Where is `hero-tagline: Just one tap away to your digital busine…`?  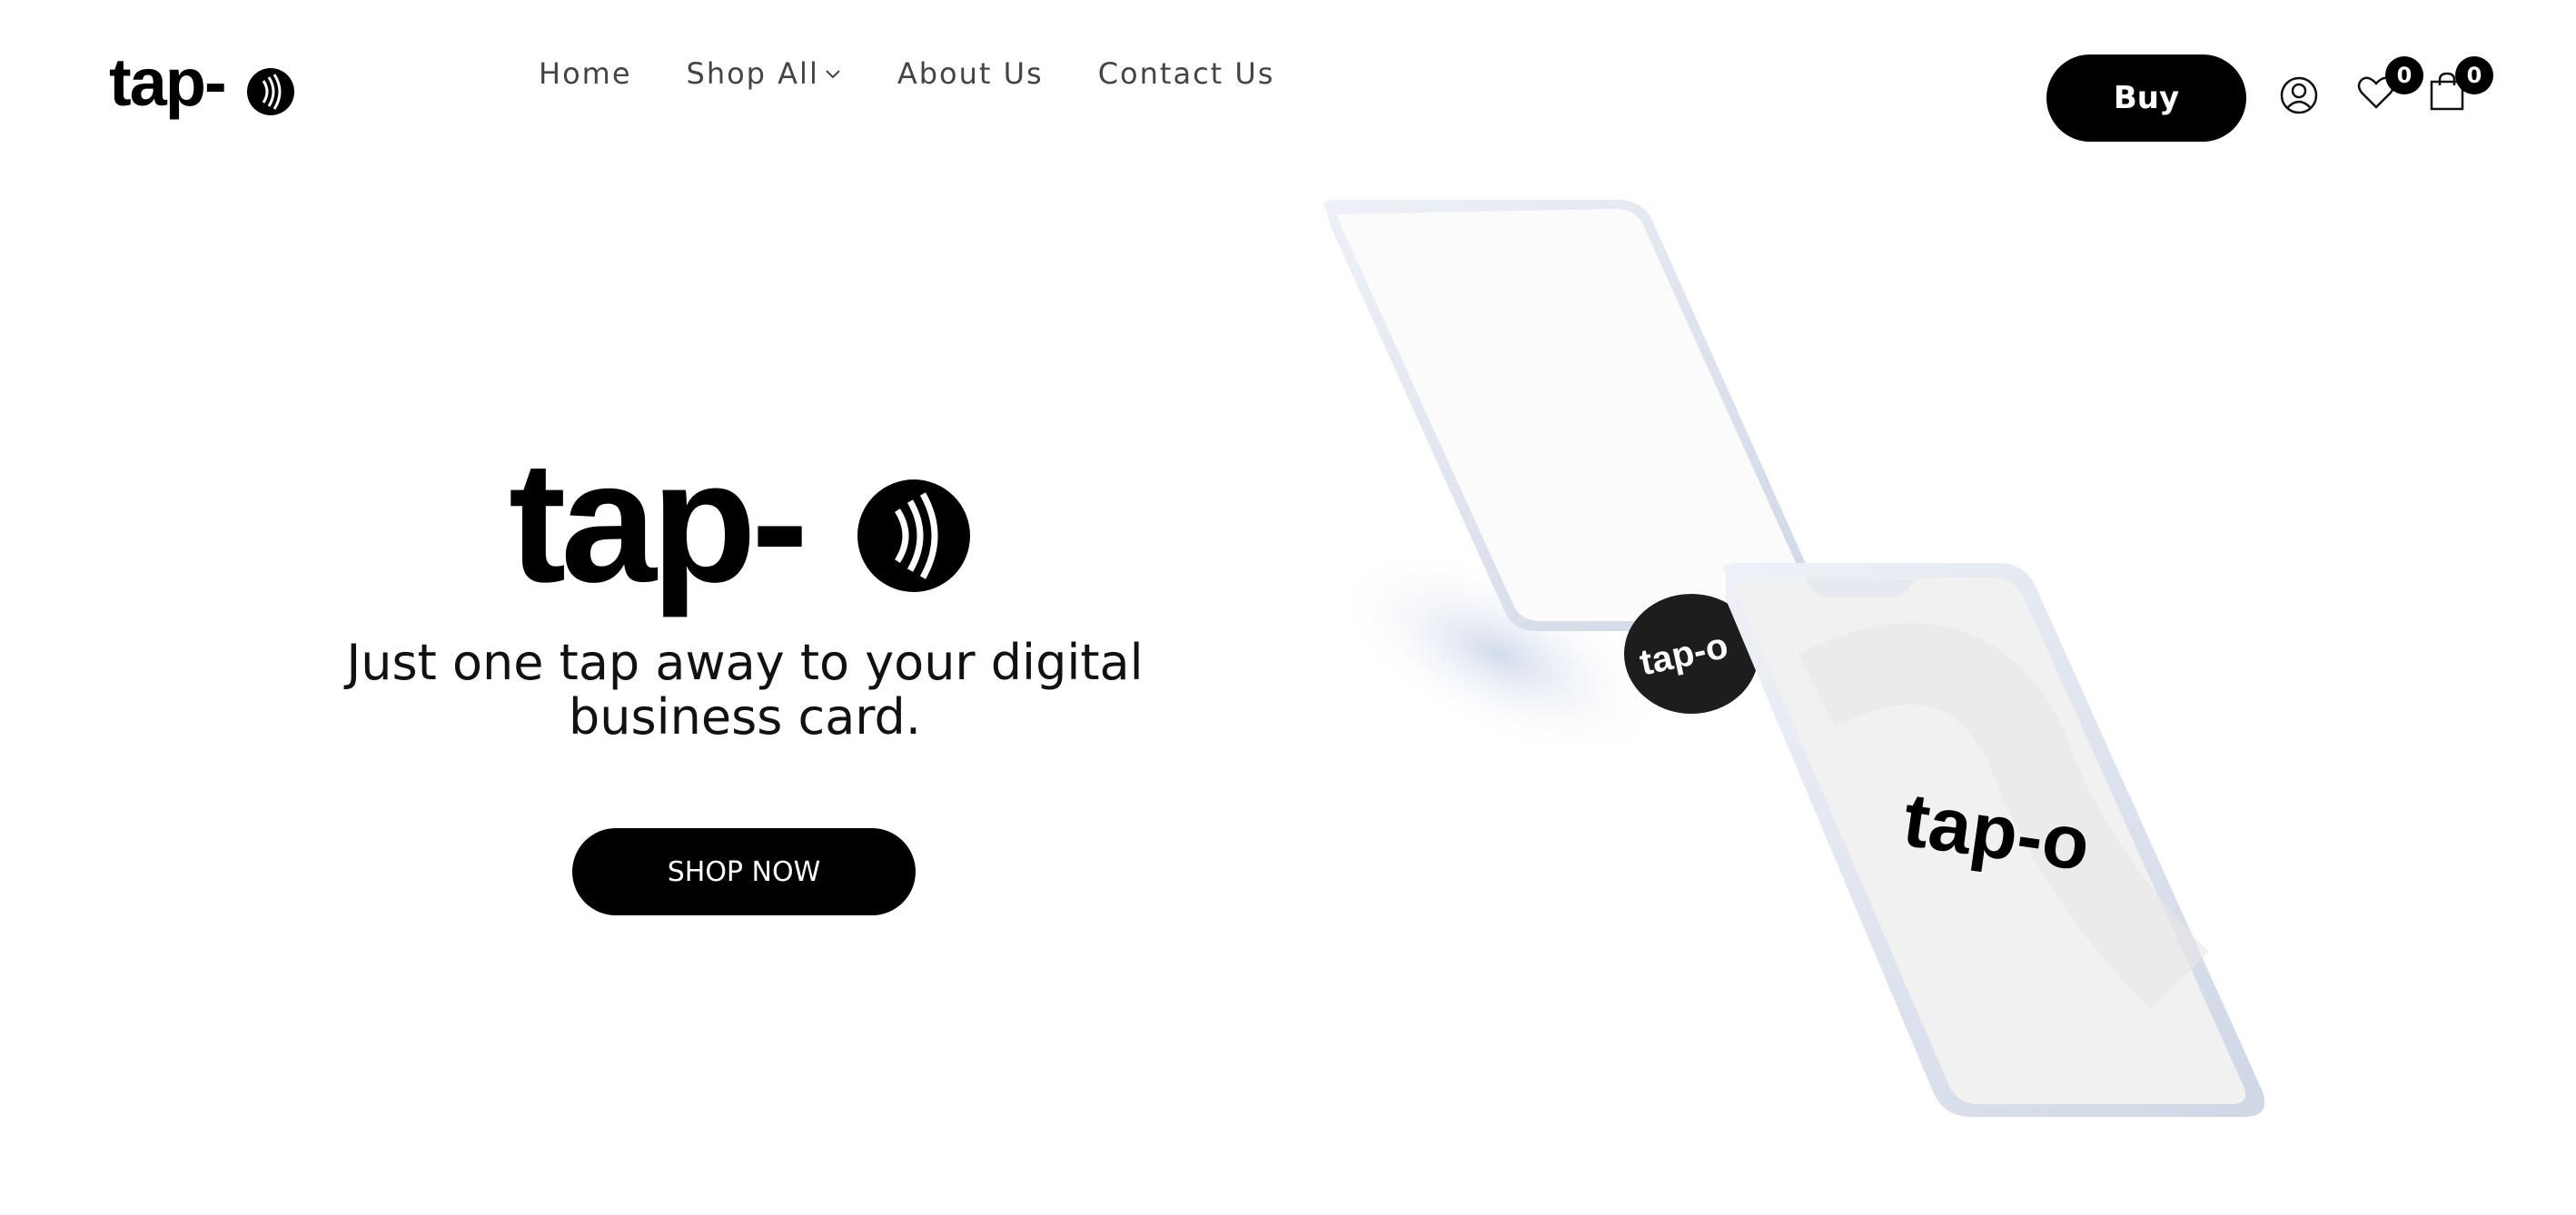
hero-tagline: Just one tap away to your digital busine… is located at coordinates (745, 690).